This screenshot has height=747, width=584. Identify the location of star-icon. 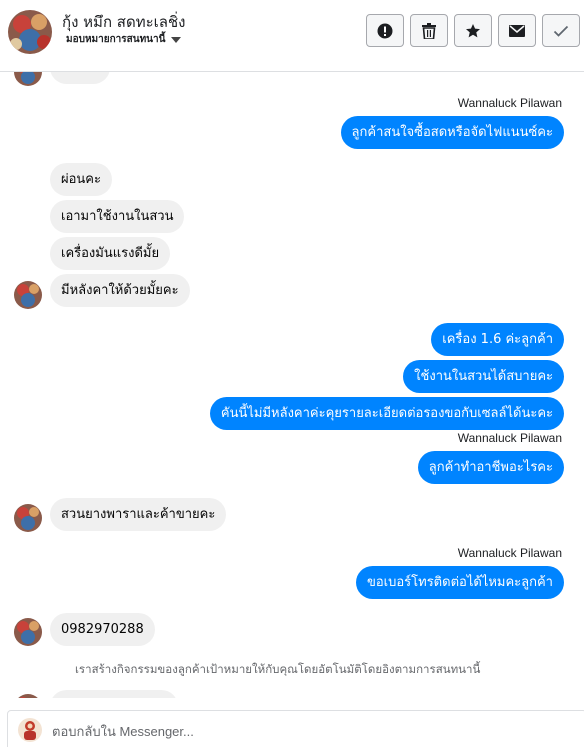
(473, 30).